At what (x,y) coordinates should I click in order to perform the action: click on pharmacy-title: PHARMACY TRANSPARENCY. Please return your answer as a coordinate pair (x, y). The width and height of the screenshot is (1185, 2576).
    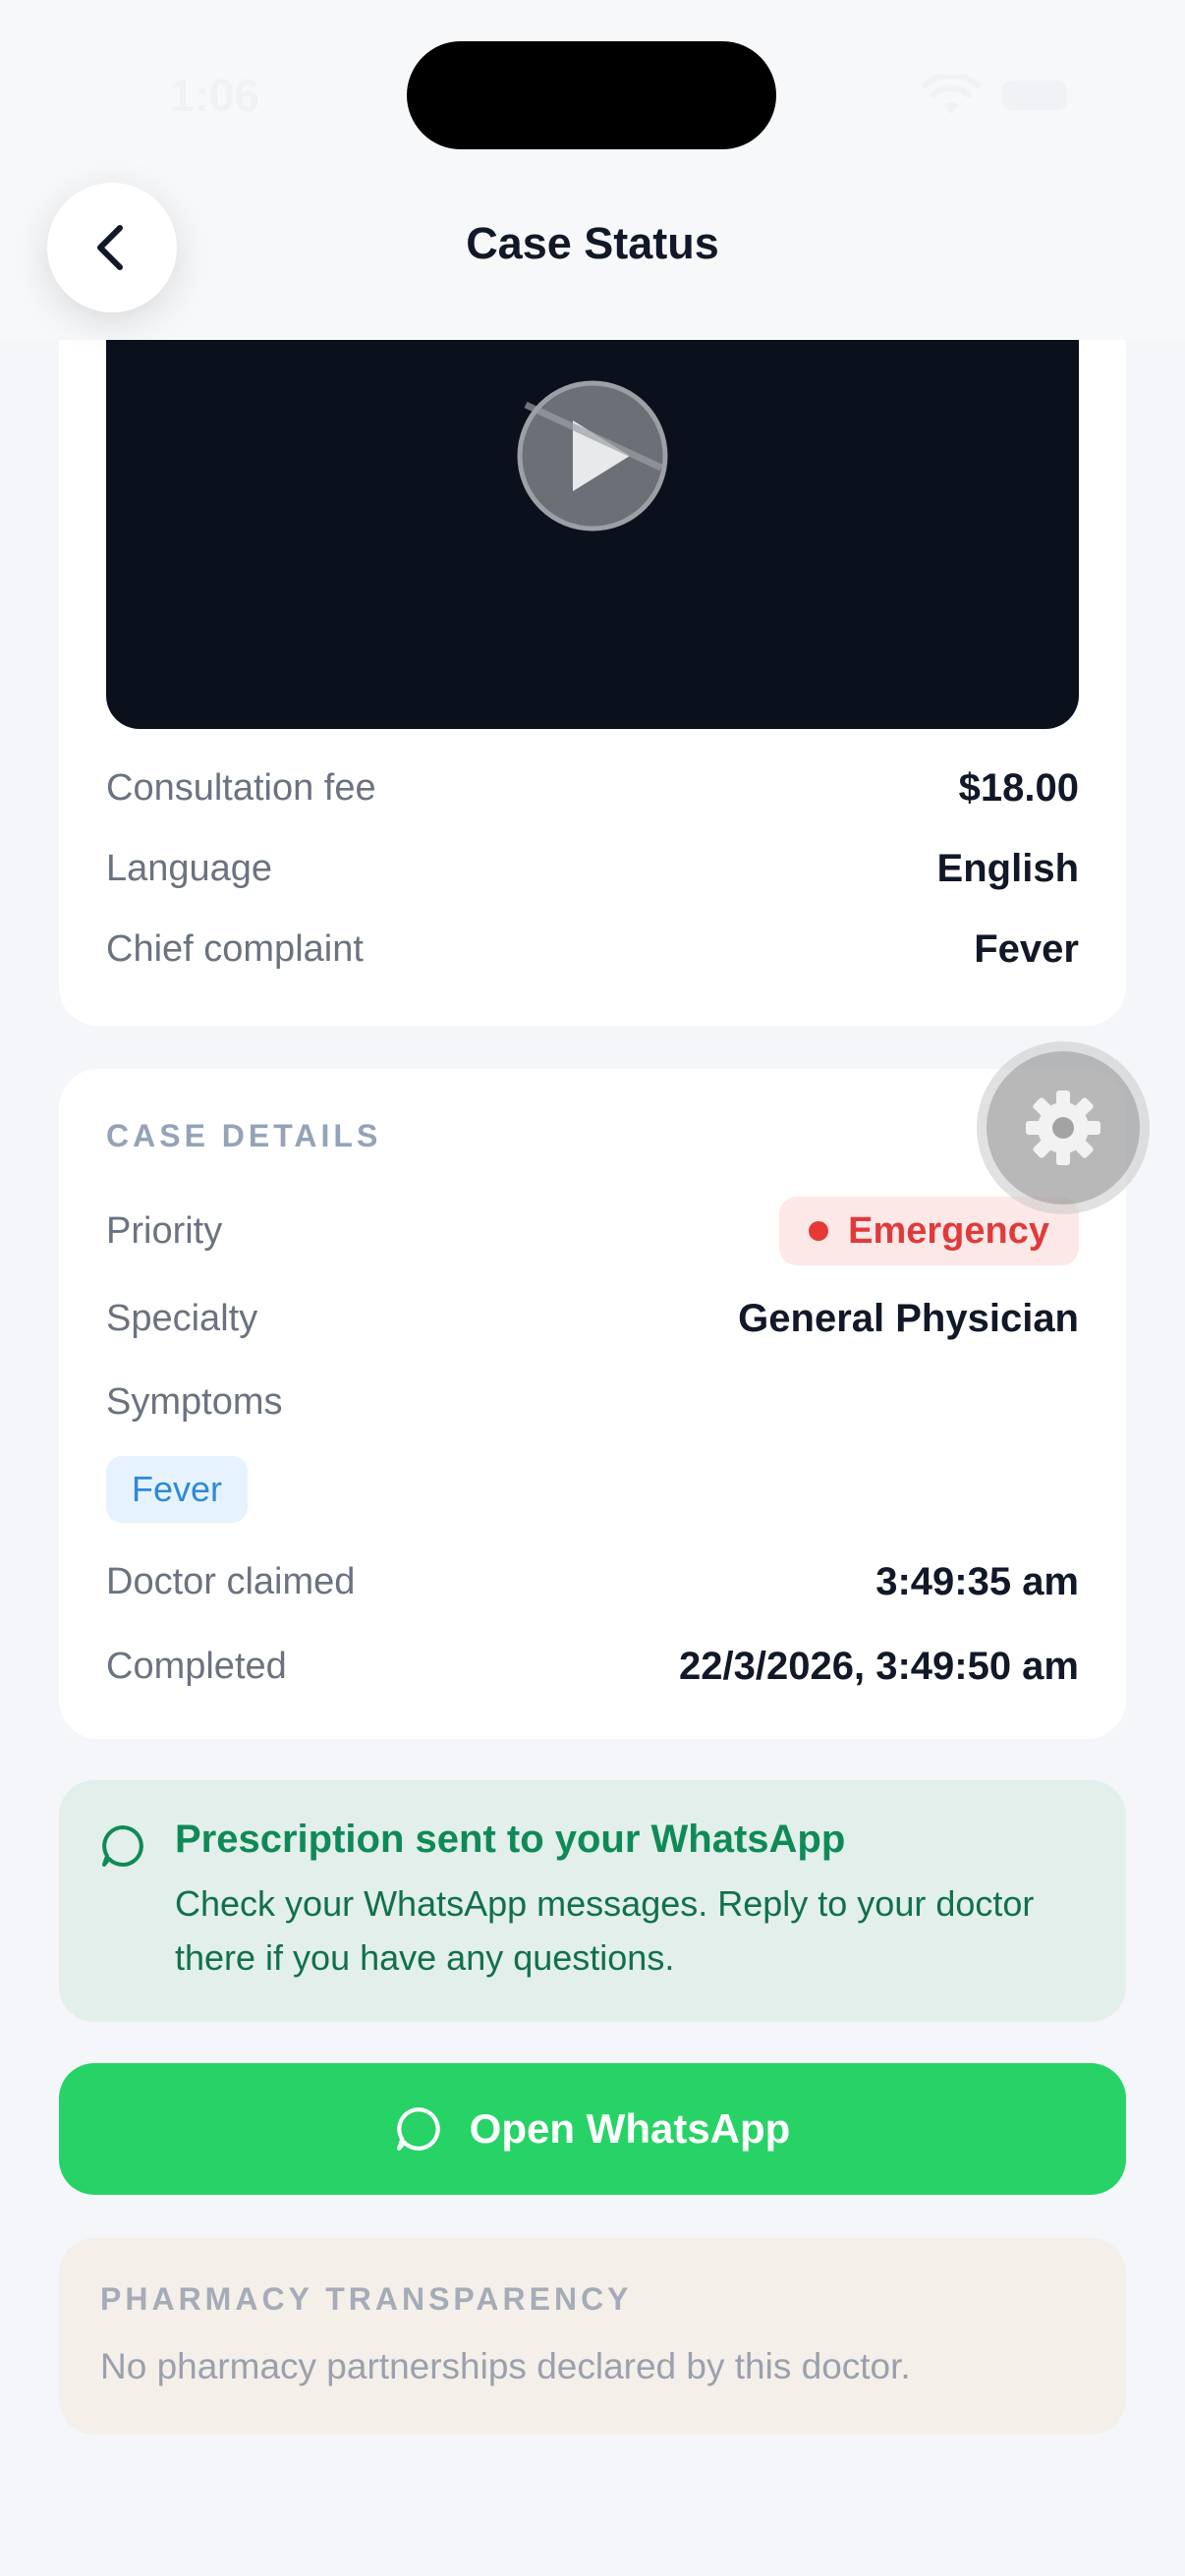
    Looking at the image, I should click on (367, 2299).